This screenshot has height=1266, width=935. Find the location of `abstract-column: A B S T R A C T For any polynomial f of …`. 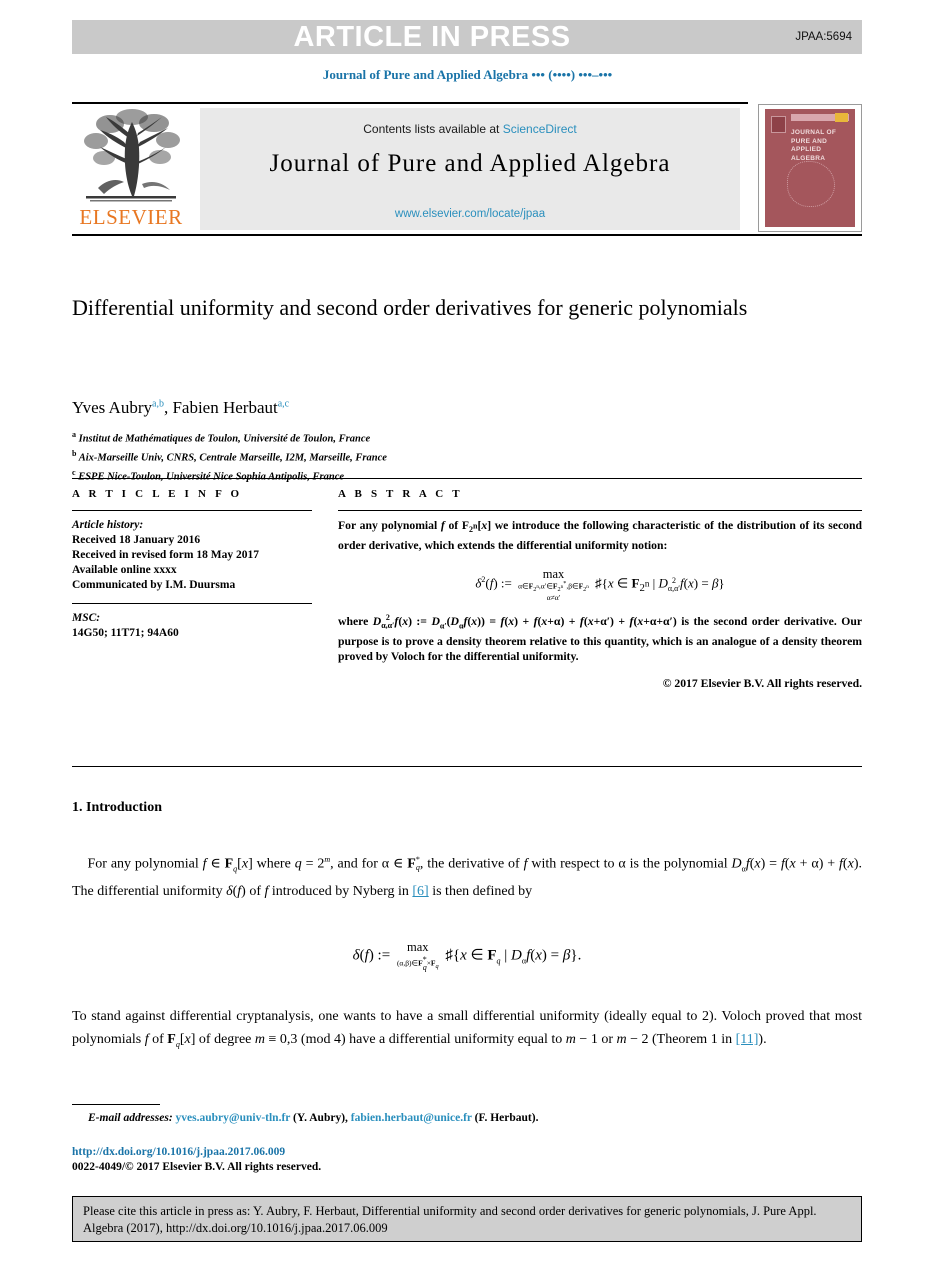

abstract-column: A B S T R A C T For any polynomial f of … is located at coordinates (600, 589).